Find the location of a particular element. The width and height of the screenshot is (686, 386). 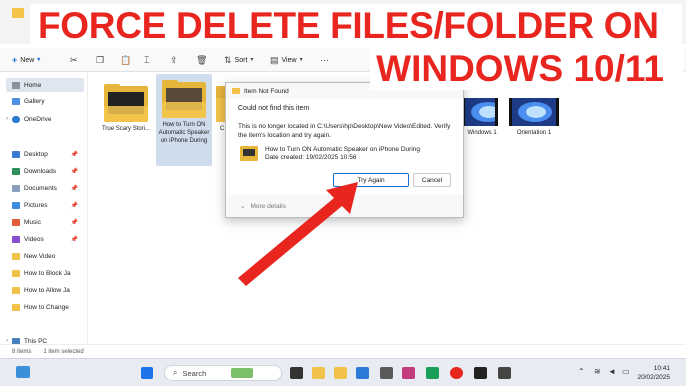

chrome-icon is located at coordinates (456, 373).